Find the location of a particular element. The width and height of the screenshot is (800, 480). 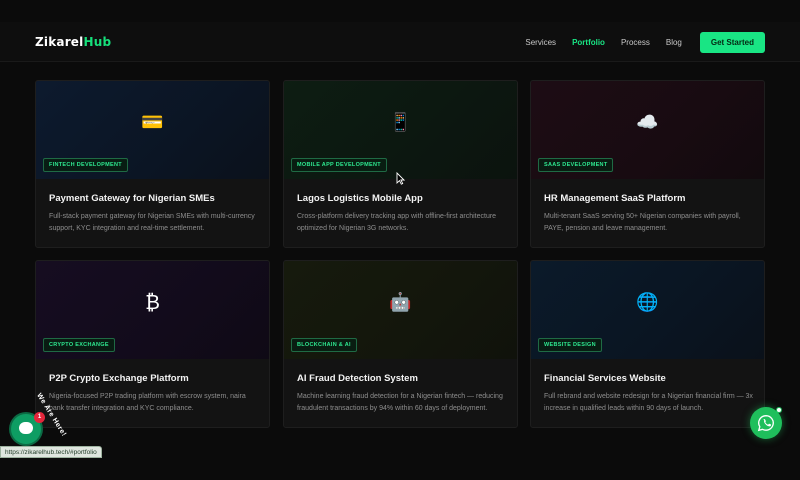

project-tag: SaaS Development is located at coordinates (576, 165).